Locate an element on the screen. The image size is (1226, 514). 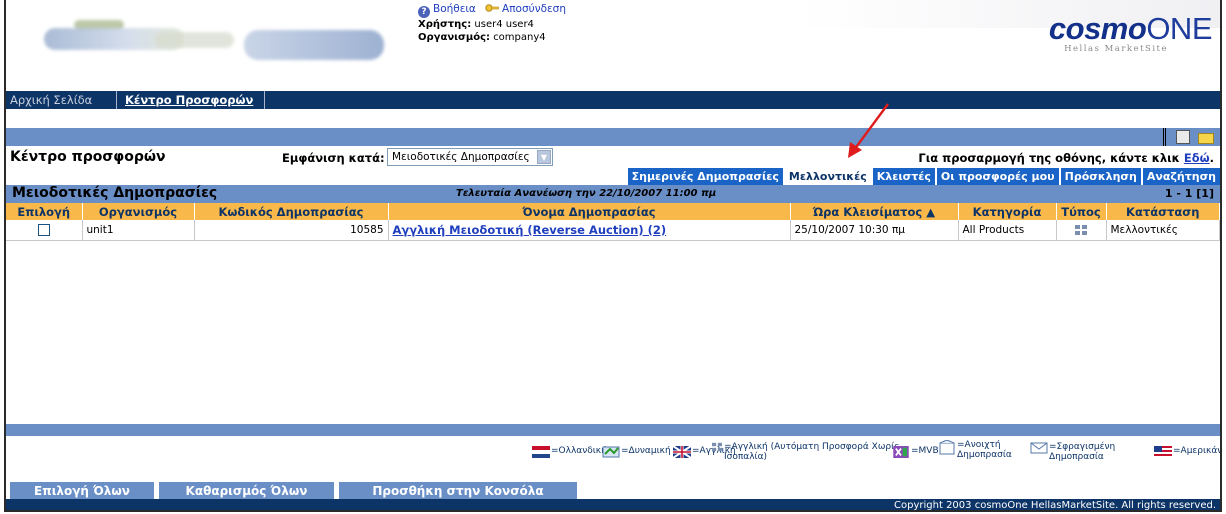
col-category: Κατηγορία is located at coordinates (1007, 211).